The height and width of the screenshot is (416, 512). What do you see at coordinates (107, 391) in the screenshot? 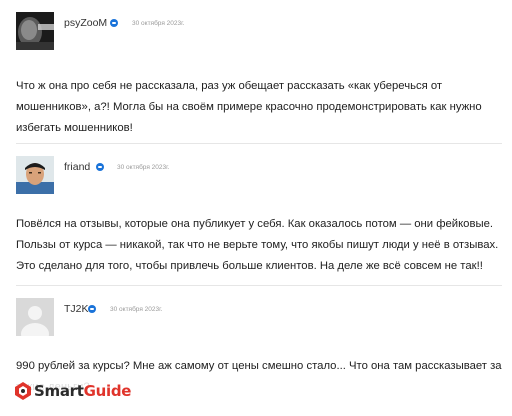
I see `watermark-text-guide: Guide` at bounding box center [107, 391].